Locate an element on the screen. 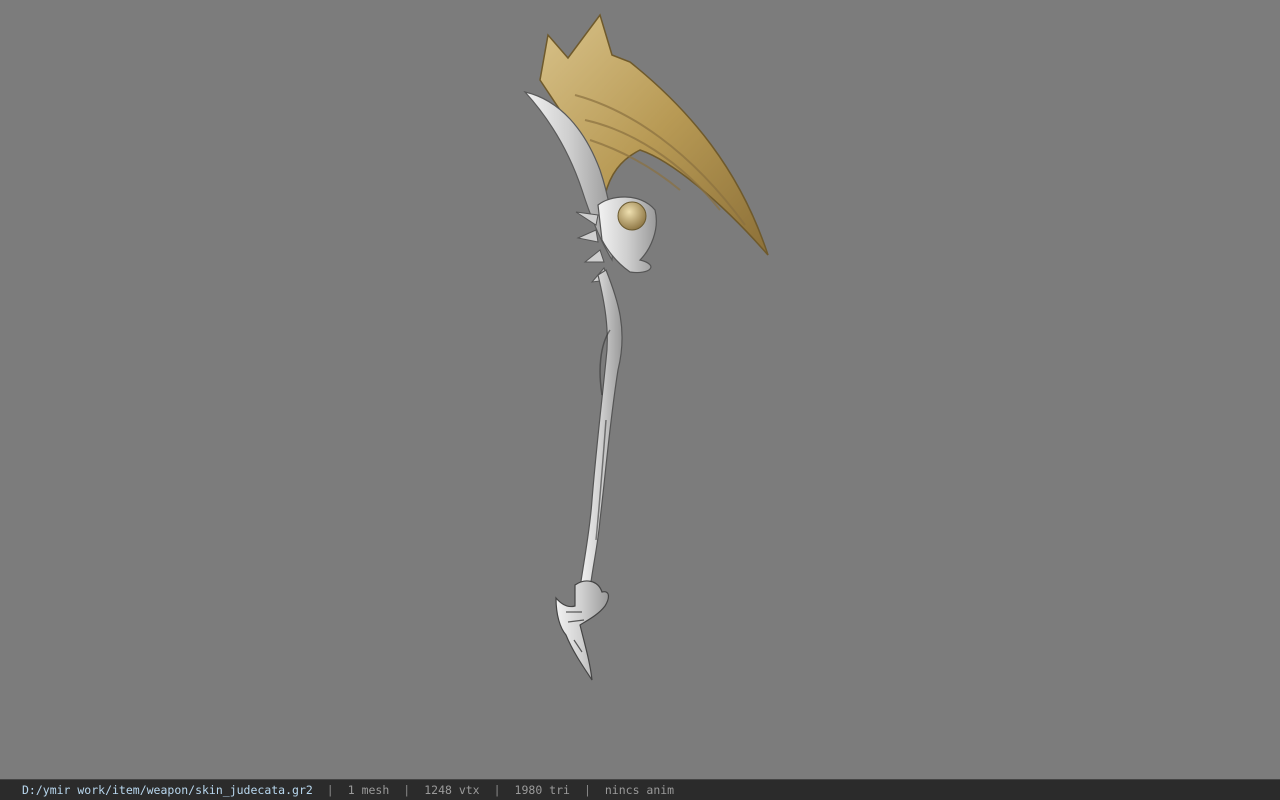 This screenshot has height=800, width=1280. orb is located at coordinates (632, 216).